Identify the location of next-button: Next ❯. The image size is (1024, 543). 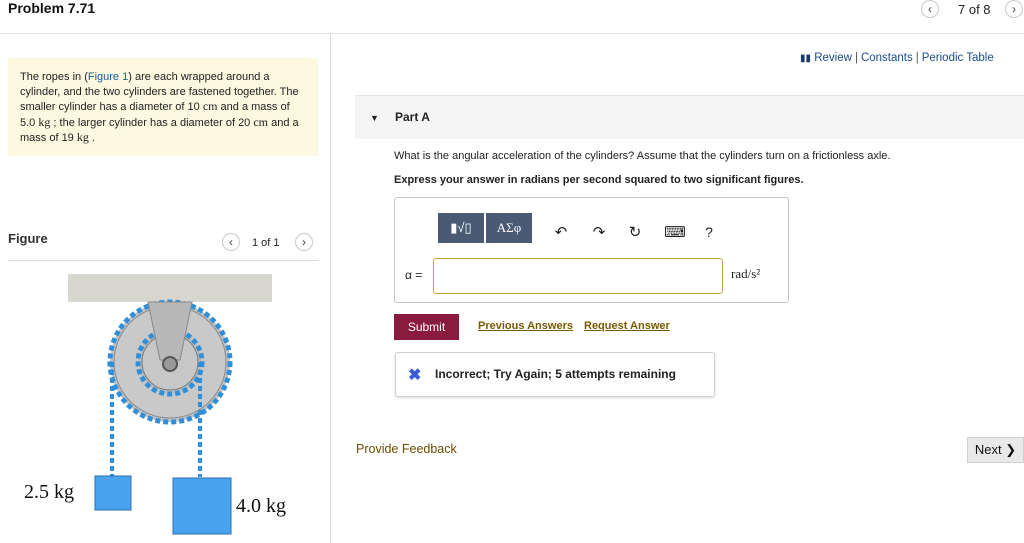
(995, 450).